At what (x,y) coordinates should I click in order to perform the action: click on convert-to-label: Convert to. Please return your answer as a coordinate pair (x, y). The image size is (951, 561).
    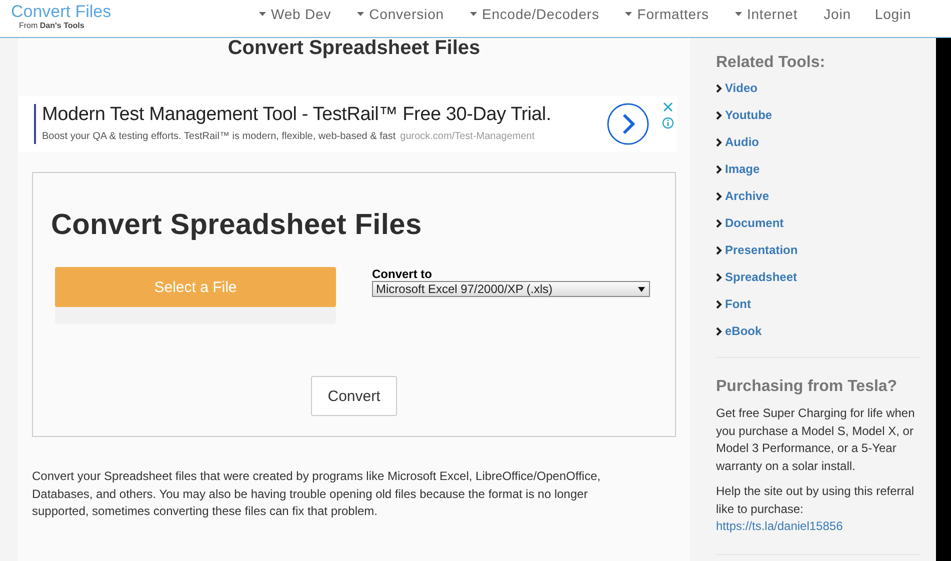
    Looking at the image, I should click on (402, 274).